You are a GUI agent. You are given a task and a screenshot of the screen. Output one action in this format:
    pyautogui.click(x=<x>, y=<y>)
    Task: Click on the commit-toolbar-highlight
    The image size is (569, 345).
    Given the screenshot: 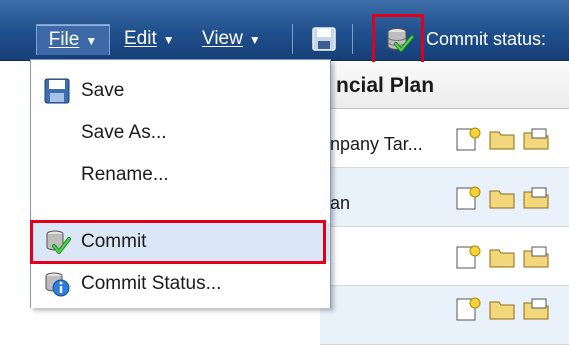 What is the action you would take?
    pyautogui.click(x=398, y=41)
    